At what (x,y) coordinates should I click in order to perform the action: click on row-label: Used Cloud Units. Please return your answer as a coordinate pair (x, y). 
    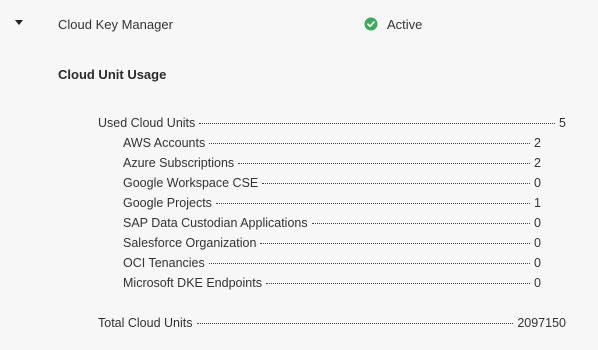
    Looking at the image, I should click on (147, 123).